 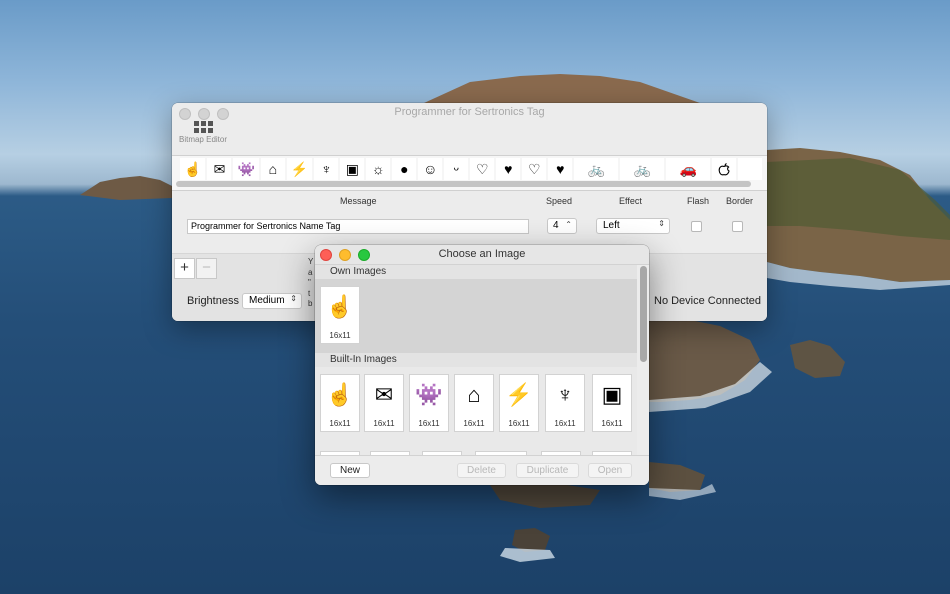 I want to click on col-effect: Effect, so click(x=630, y=201).